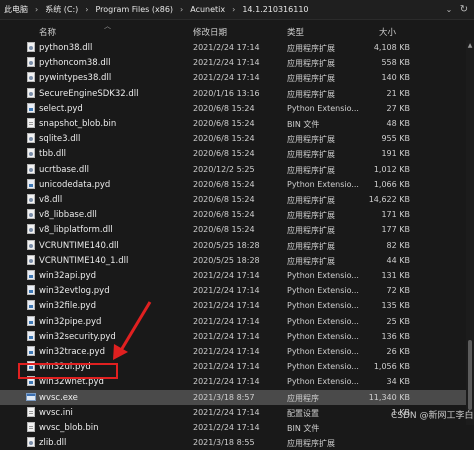 The width and height of the screenshot is (474, 450). Describe the element at coordinates (16, 9) in the screenshot. I see `breadcrumb-item: 此电脑` at that location.